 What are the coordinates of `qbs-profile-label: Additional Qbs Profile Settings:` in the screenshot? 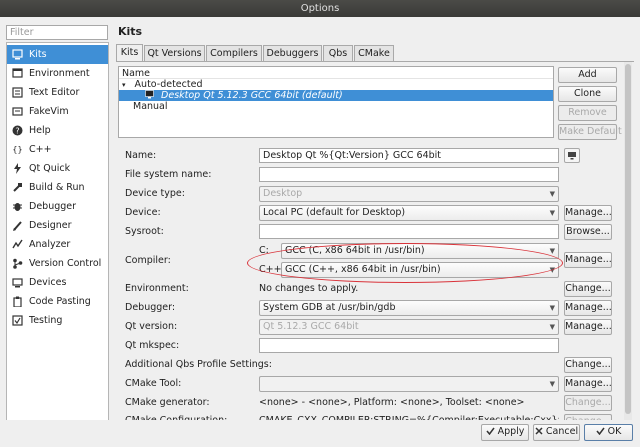 It's located at (198, 364).